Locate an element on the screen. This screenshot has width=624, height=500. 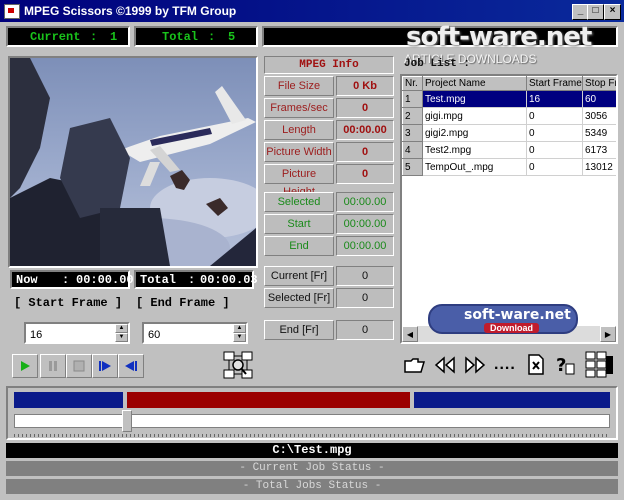
job-row: 1 Test.mpg 16 60 is located at coordinates (509, 99).